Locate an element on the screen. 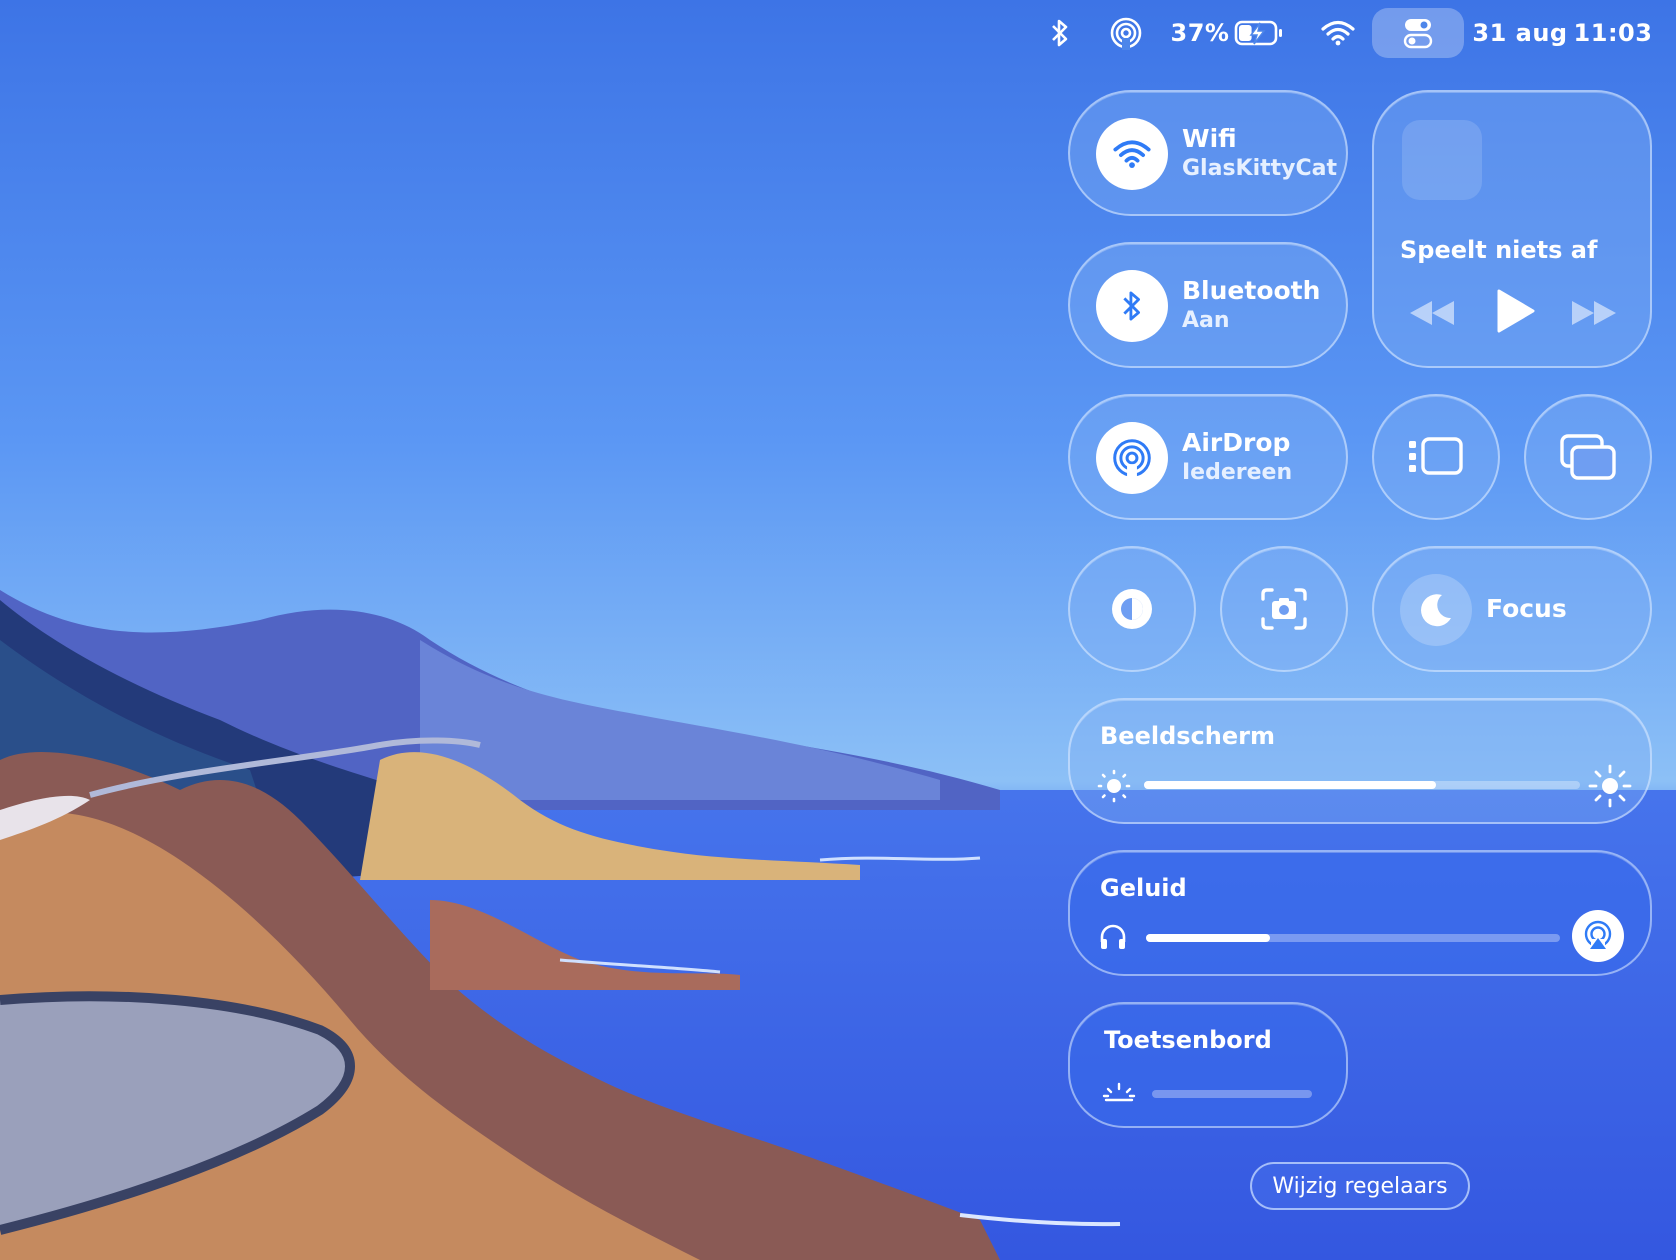  now-playing-status: Speelt niets af is located at coordinates (1499, 250).